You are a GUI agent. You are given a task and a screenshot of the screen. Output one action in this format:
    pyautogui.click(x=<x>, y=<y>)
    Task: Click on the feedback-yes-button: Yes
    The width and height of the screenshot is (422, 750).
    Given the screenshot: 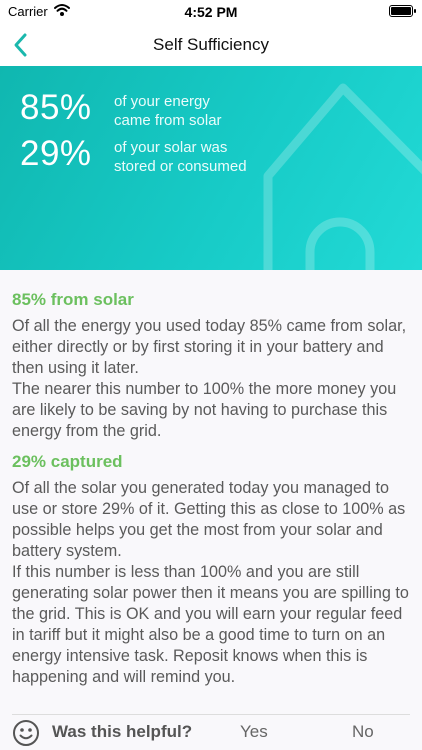 What is the action you would take?
    pyautogui.click(x=254, y=732)
    